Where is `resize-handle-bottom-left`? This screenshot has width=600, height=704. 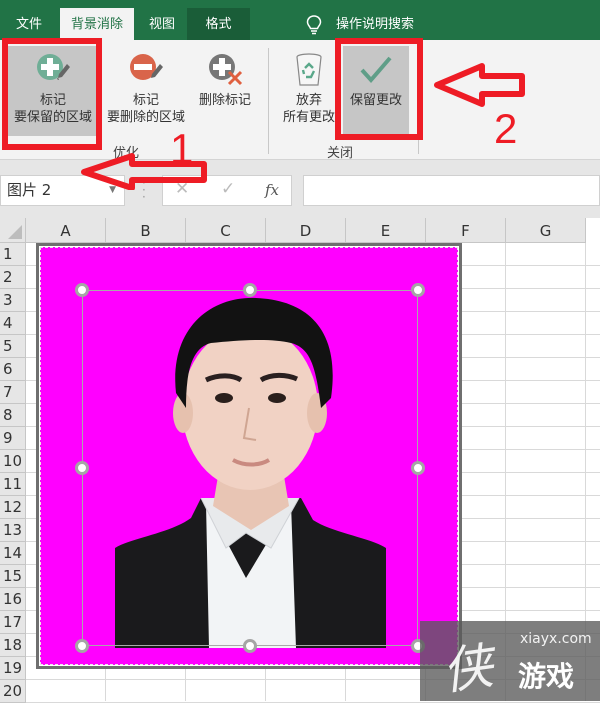 resize-handle-bottom-left is located at coordinates (82, 646).